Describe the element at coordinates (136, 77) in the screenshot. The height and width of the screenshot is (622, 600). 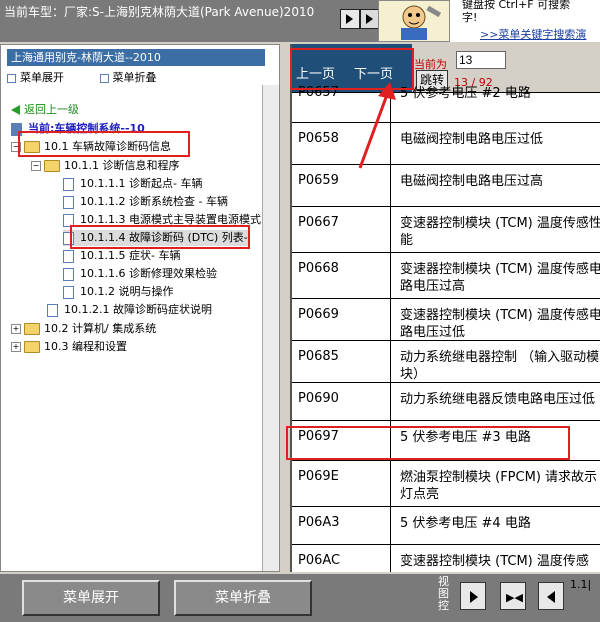
I see `collapse-all-link: 菜单折叠` at that location.